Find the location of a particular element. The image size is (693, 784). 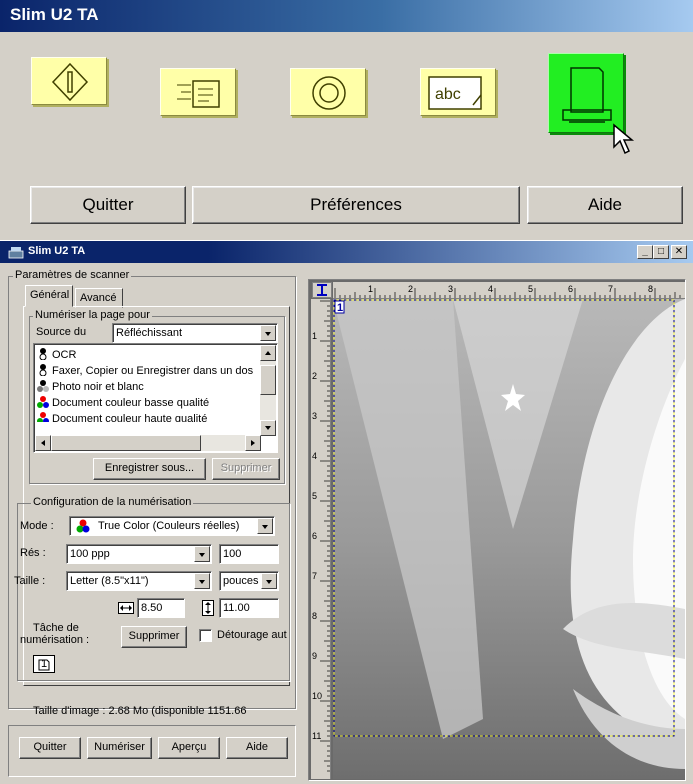

scanner-settings-legend: Paramètres de scanner is located at coordinates (72, 275).